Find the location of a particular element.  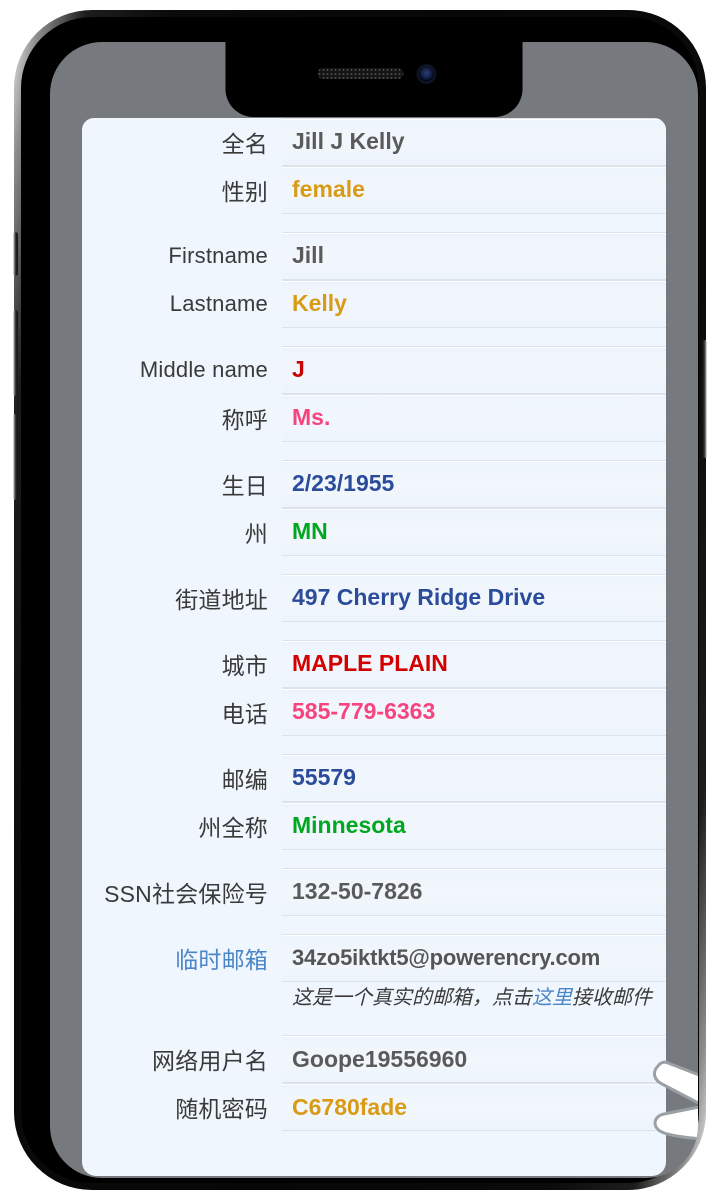

input-city: MAPLE PLAIN is located at coordinates (474, 664).